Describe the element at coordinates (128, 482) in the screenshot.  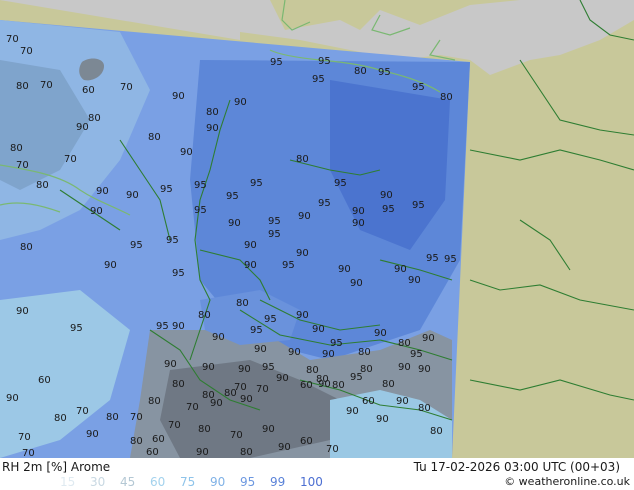
I see `legend-item: 45` at that location.